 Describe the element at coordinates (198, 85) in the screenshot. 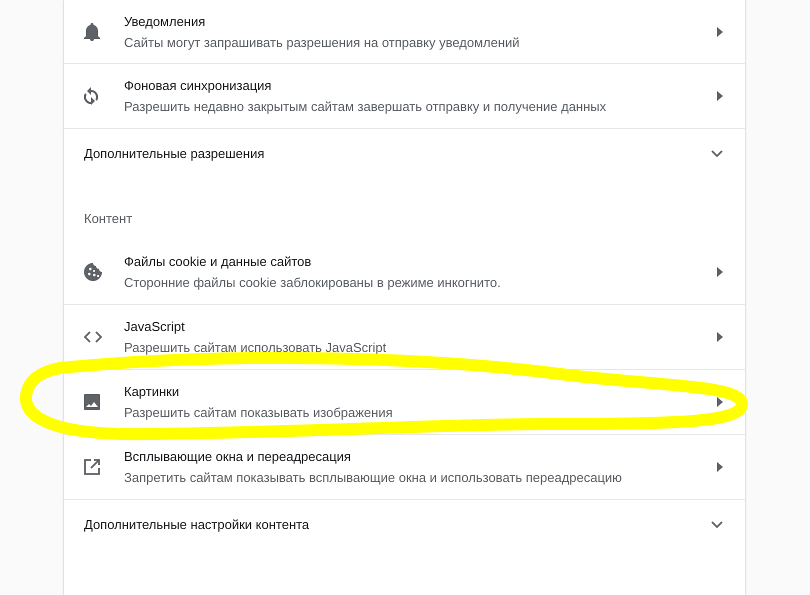

I see `row-title: Фоновая синхронизация` at that location.